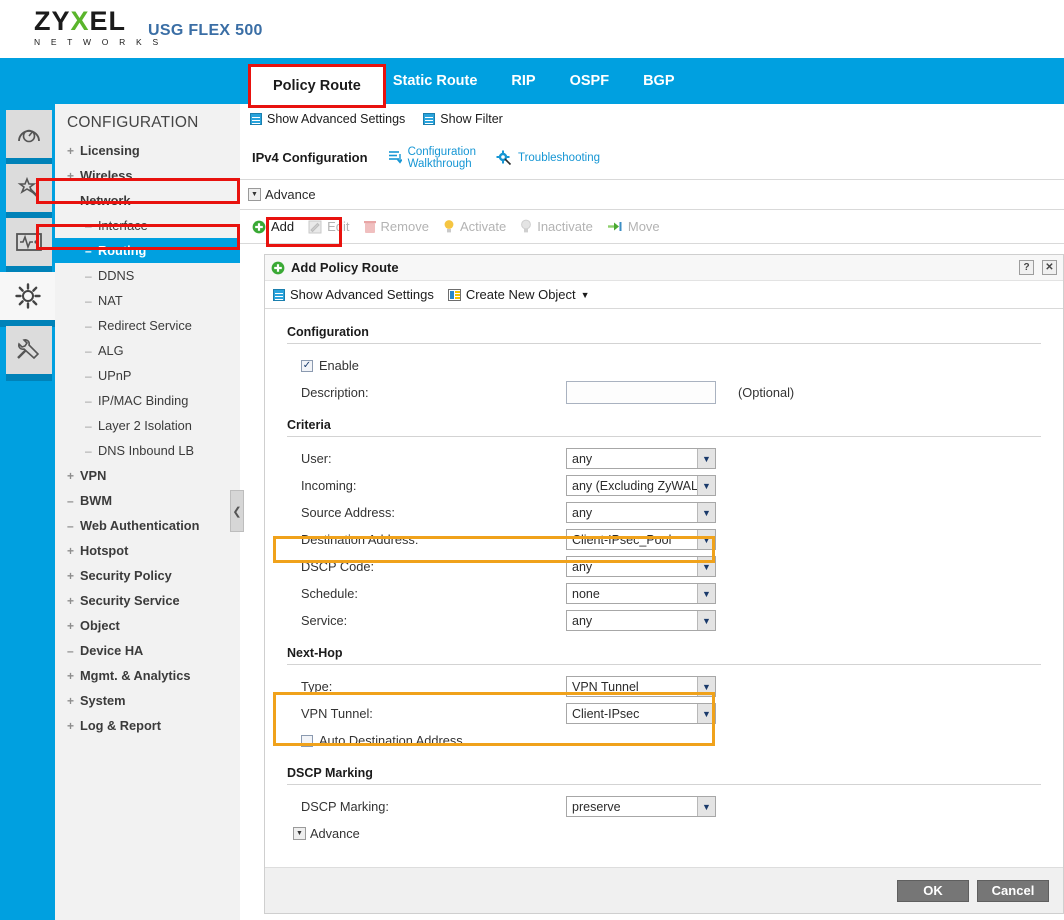  Describe the element at coordinates (641, 392) in the screenshot. I see `description-input` at that location.